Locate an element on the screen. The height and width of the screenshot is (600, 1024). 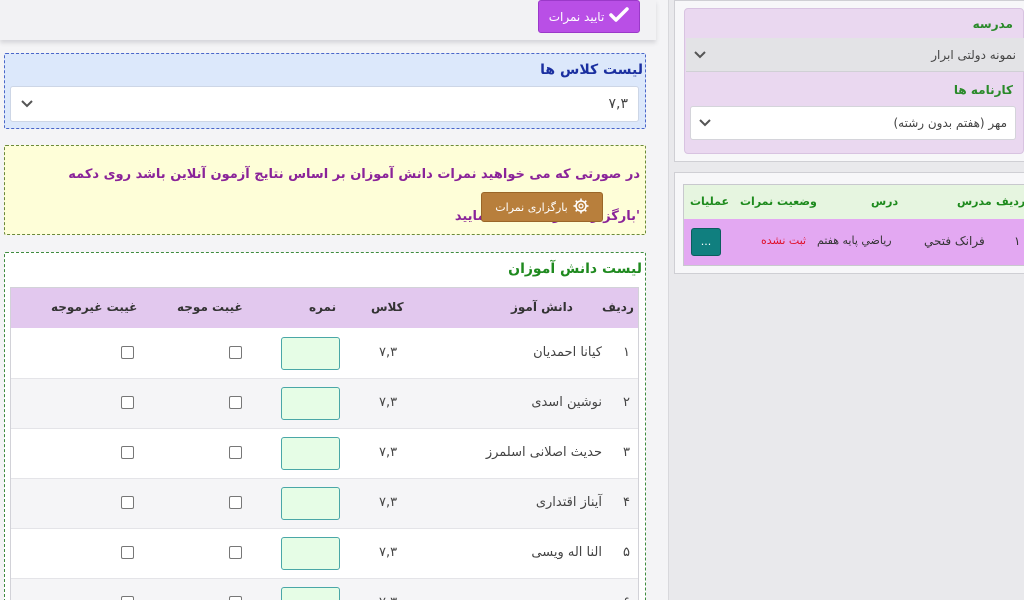
row-number: ۴ is located at coordinates (626, 502).